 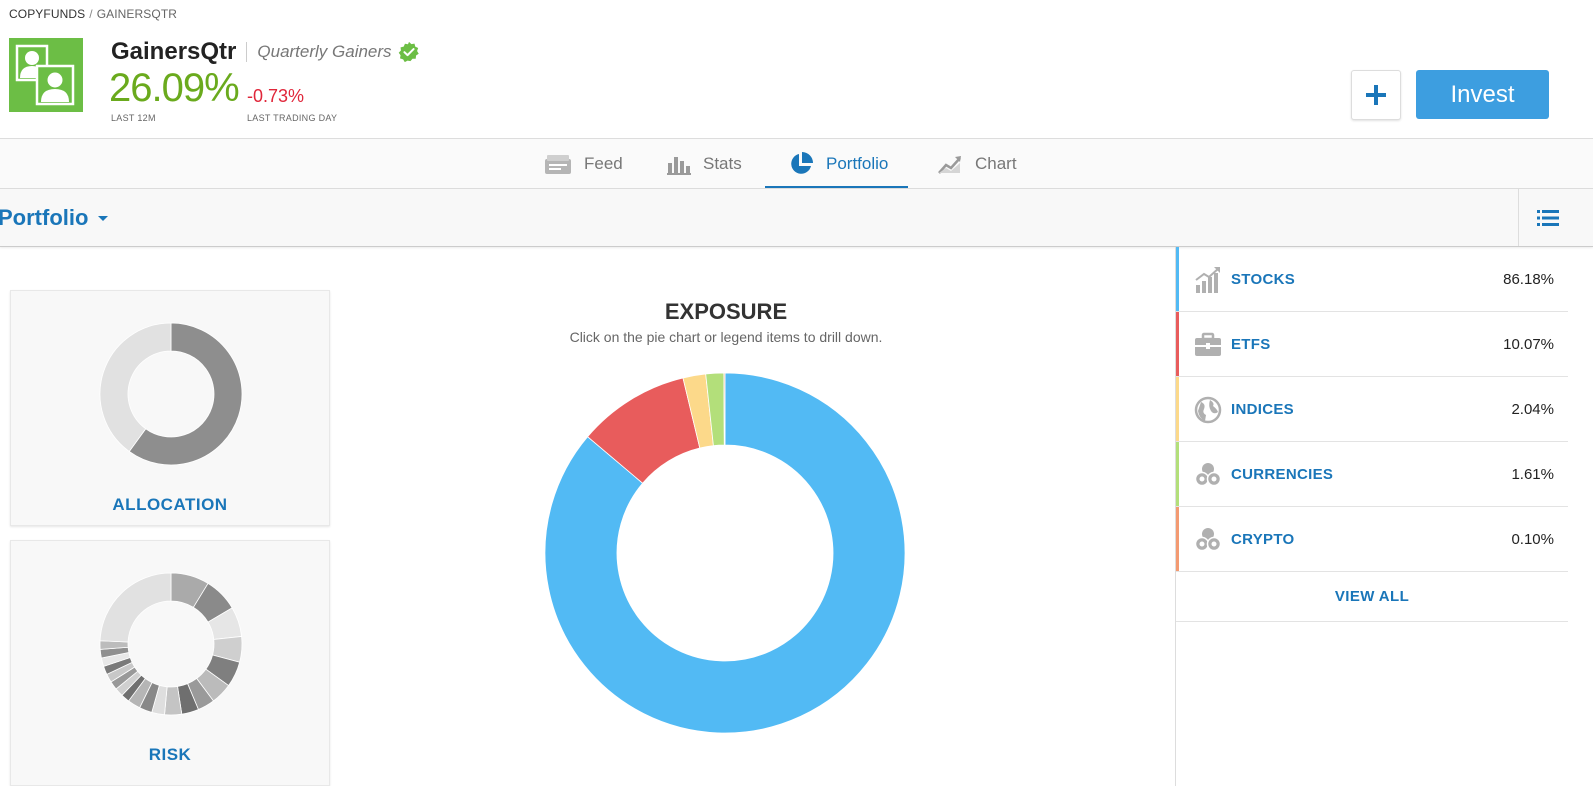 What do you see at coordinates (725, 553) in the screenshot?
I see `exposure-donut-chart` at bounding box center [725, 553].